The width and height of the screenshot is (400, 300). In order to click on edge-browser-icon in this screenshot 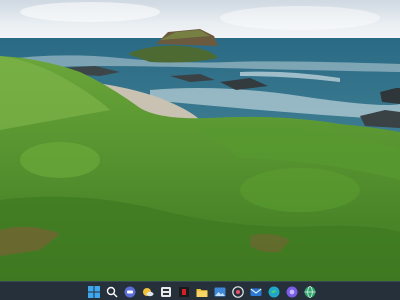, I will do `click(274, 292)`.